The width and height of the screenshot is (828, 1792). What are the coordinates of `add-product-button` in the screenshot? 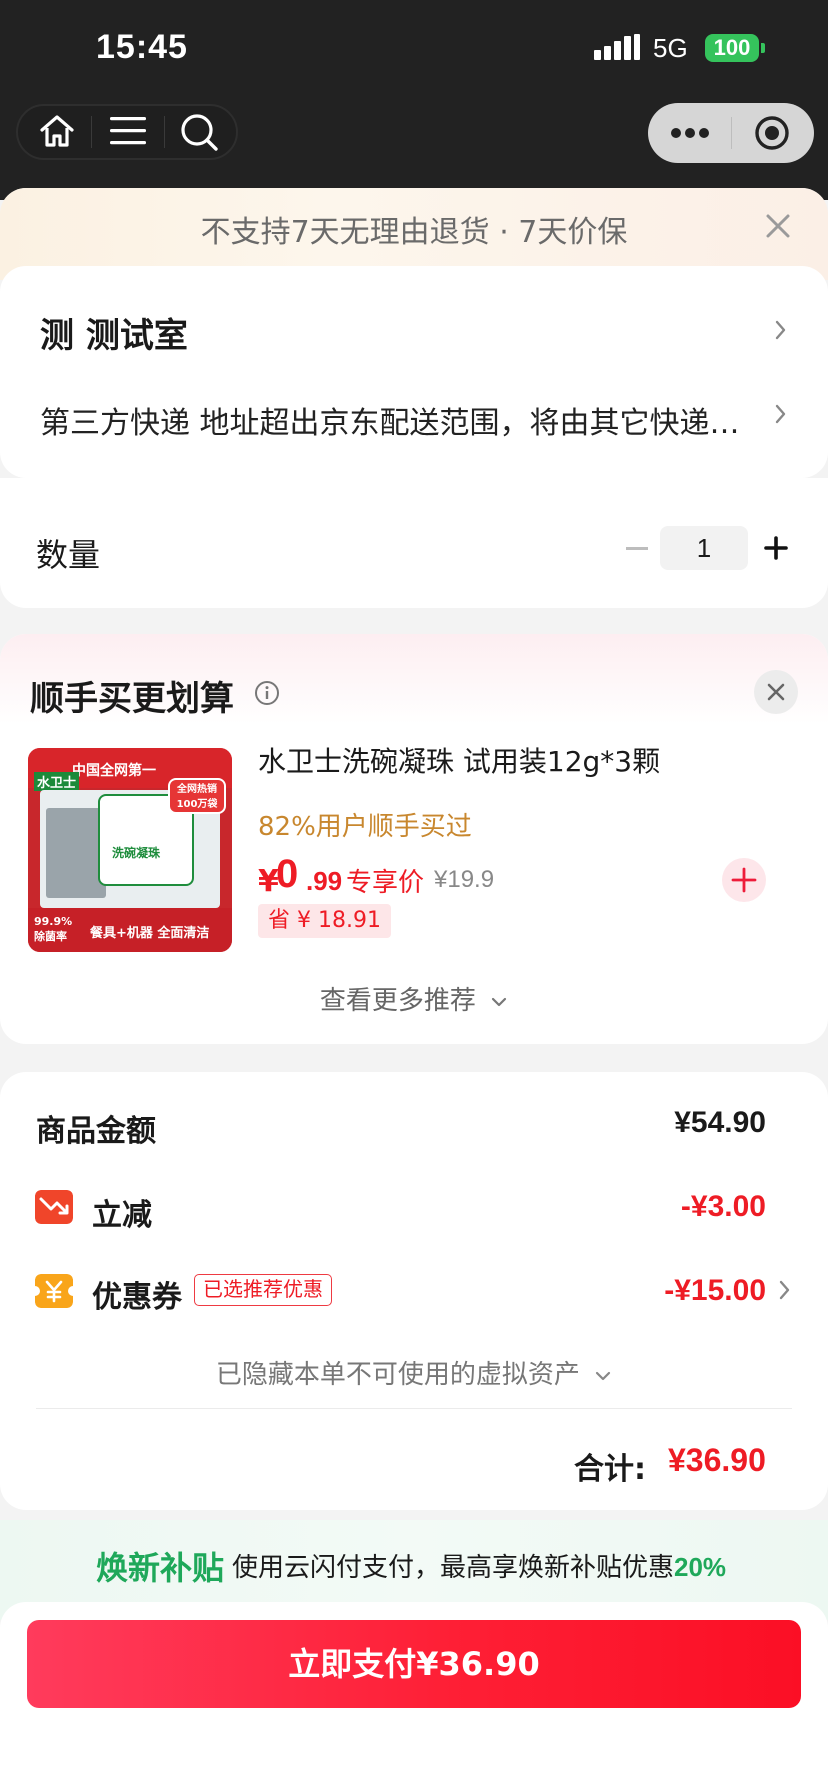 It's located at (744, 880).